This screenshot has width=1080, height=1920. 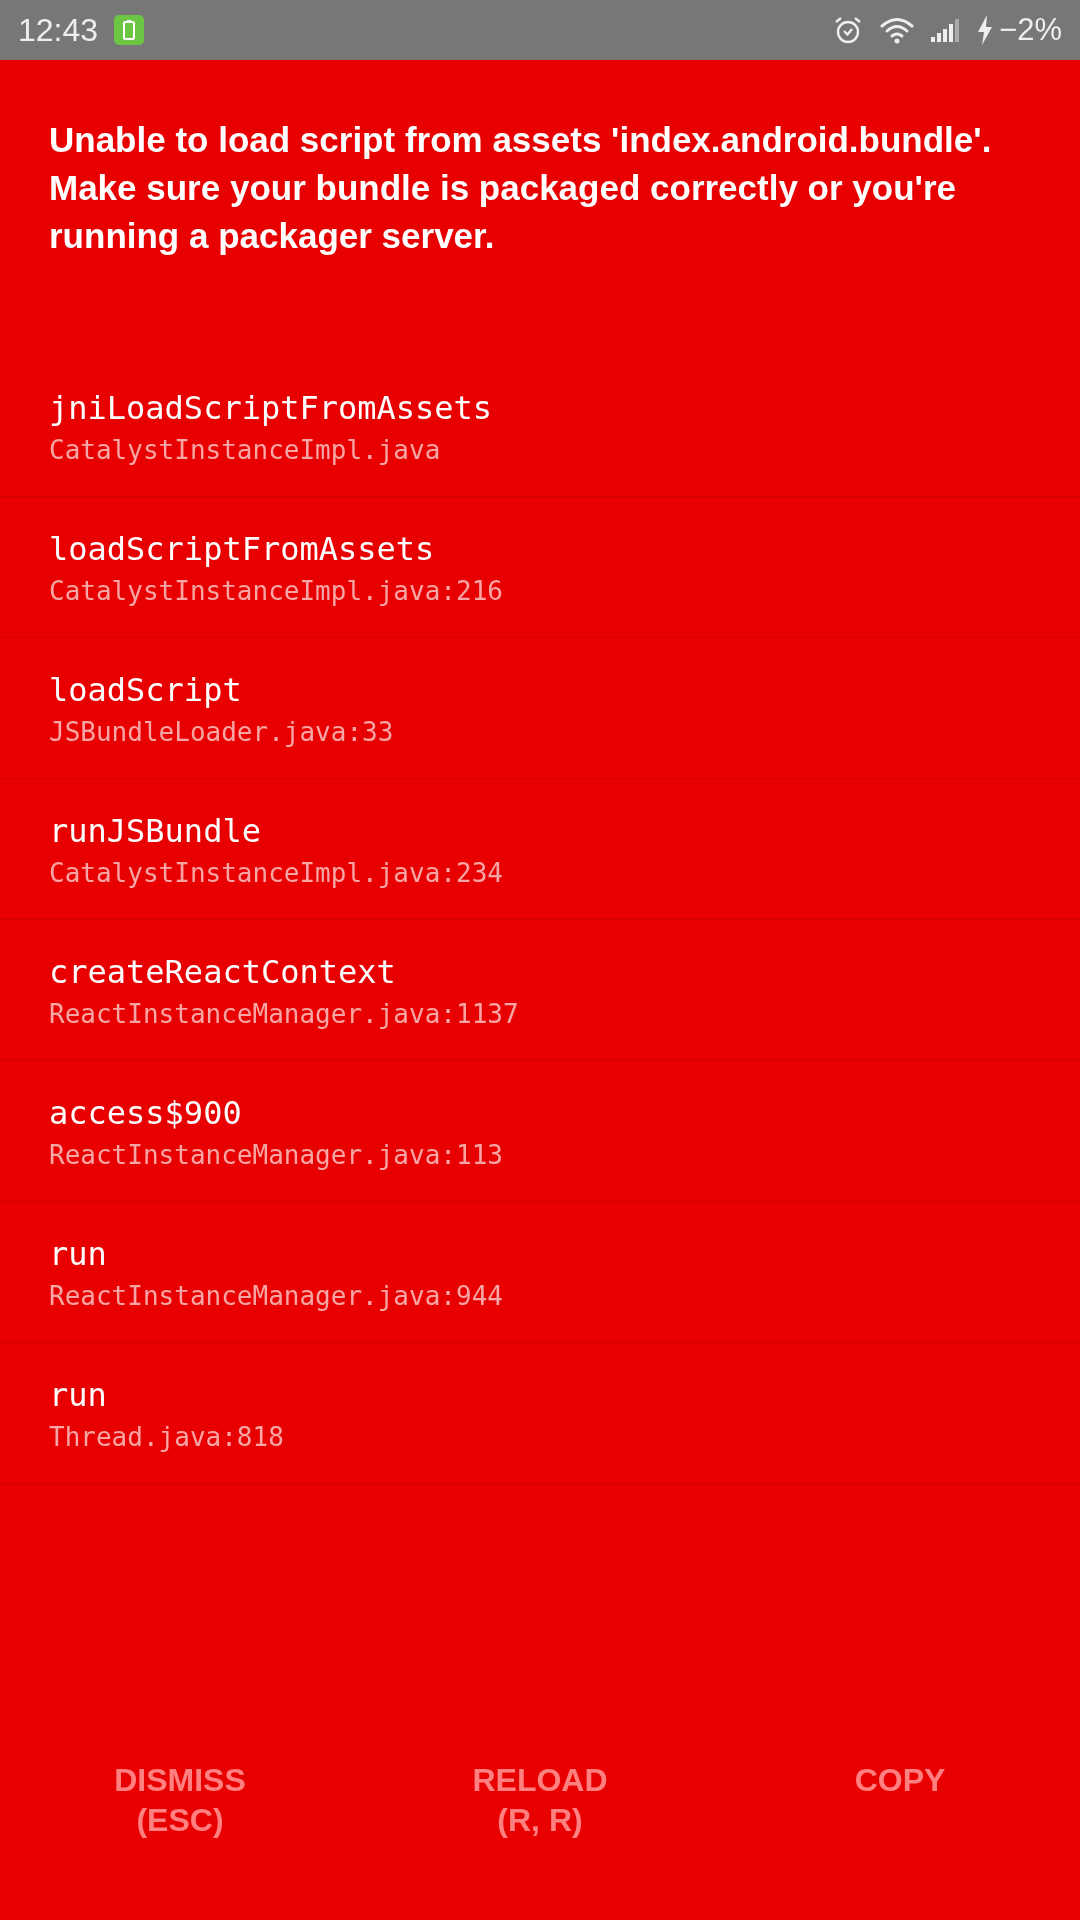 I want to click on battery-app-icon, so click(x=129, y=30).